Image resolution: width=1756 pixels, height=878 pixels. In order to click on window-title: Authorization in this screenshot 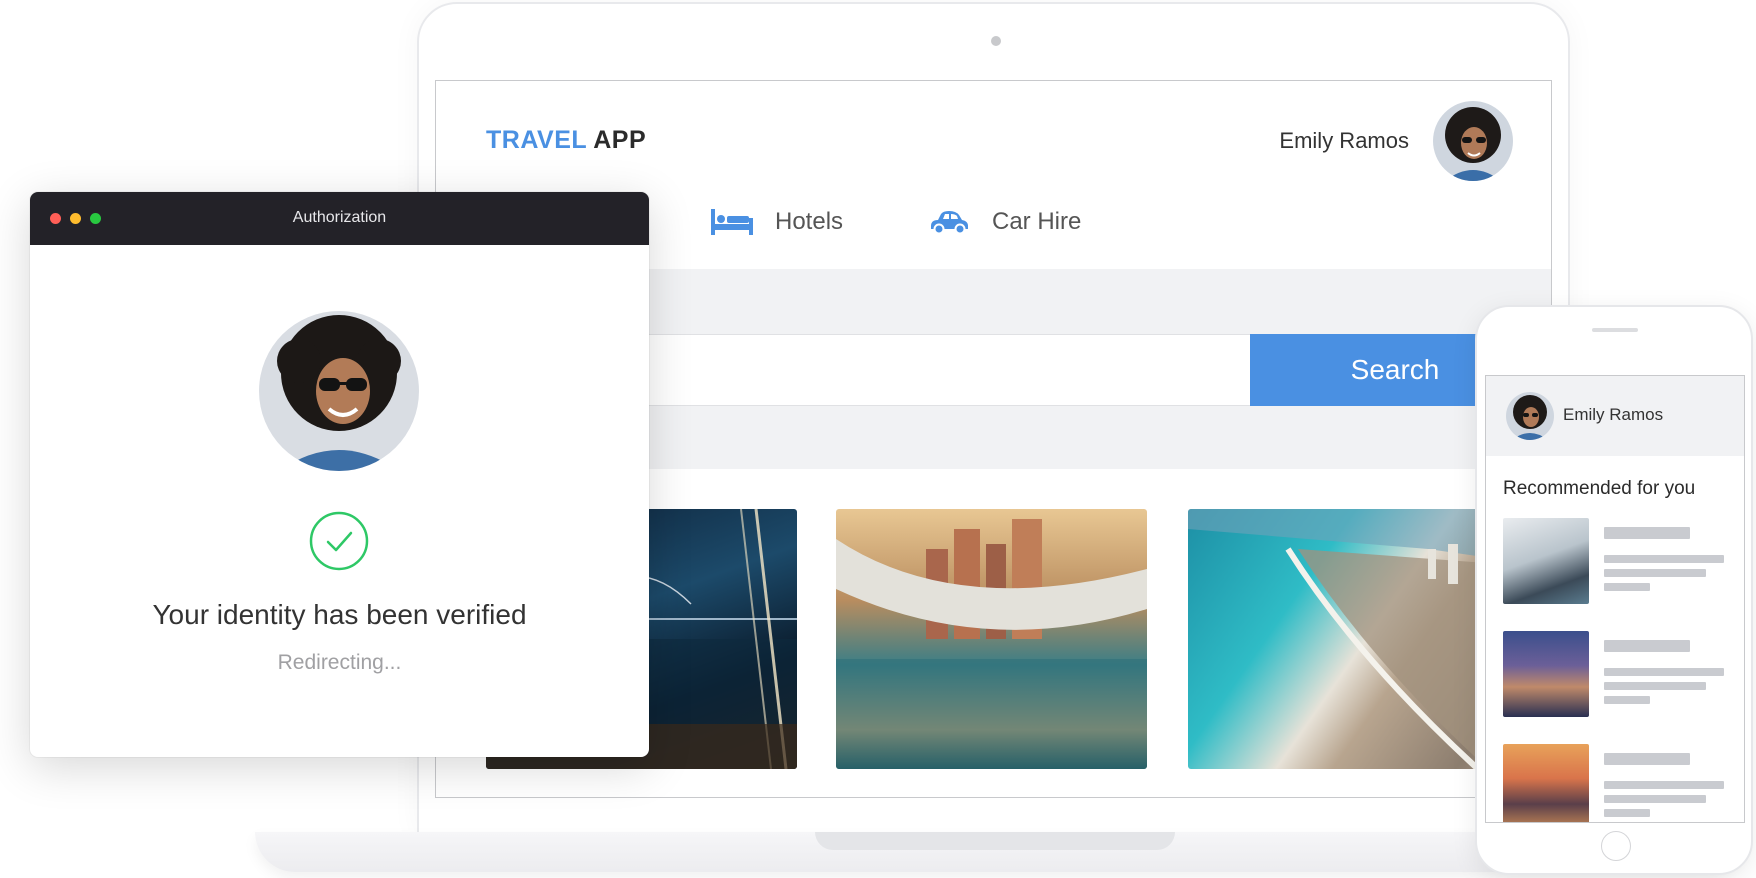, I will do `click(339, 217)`.